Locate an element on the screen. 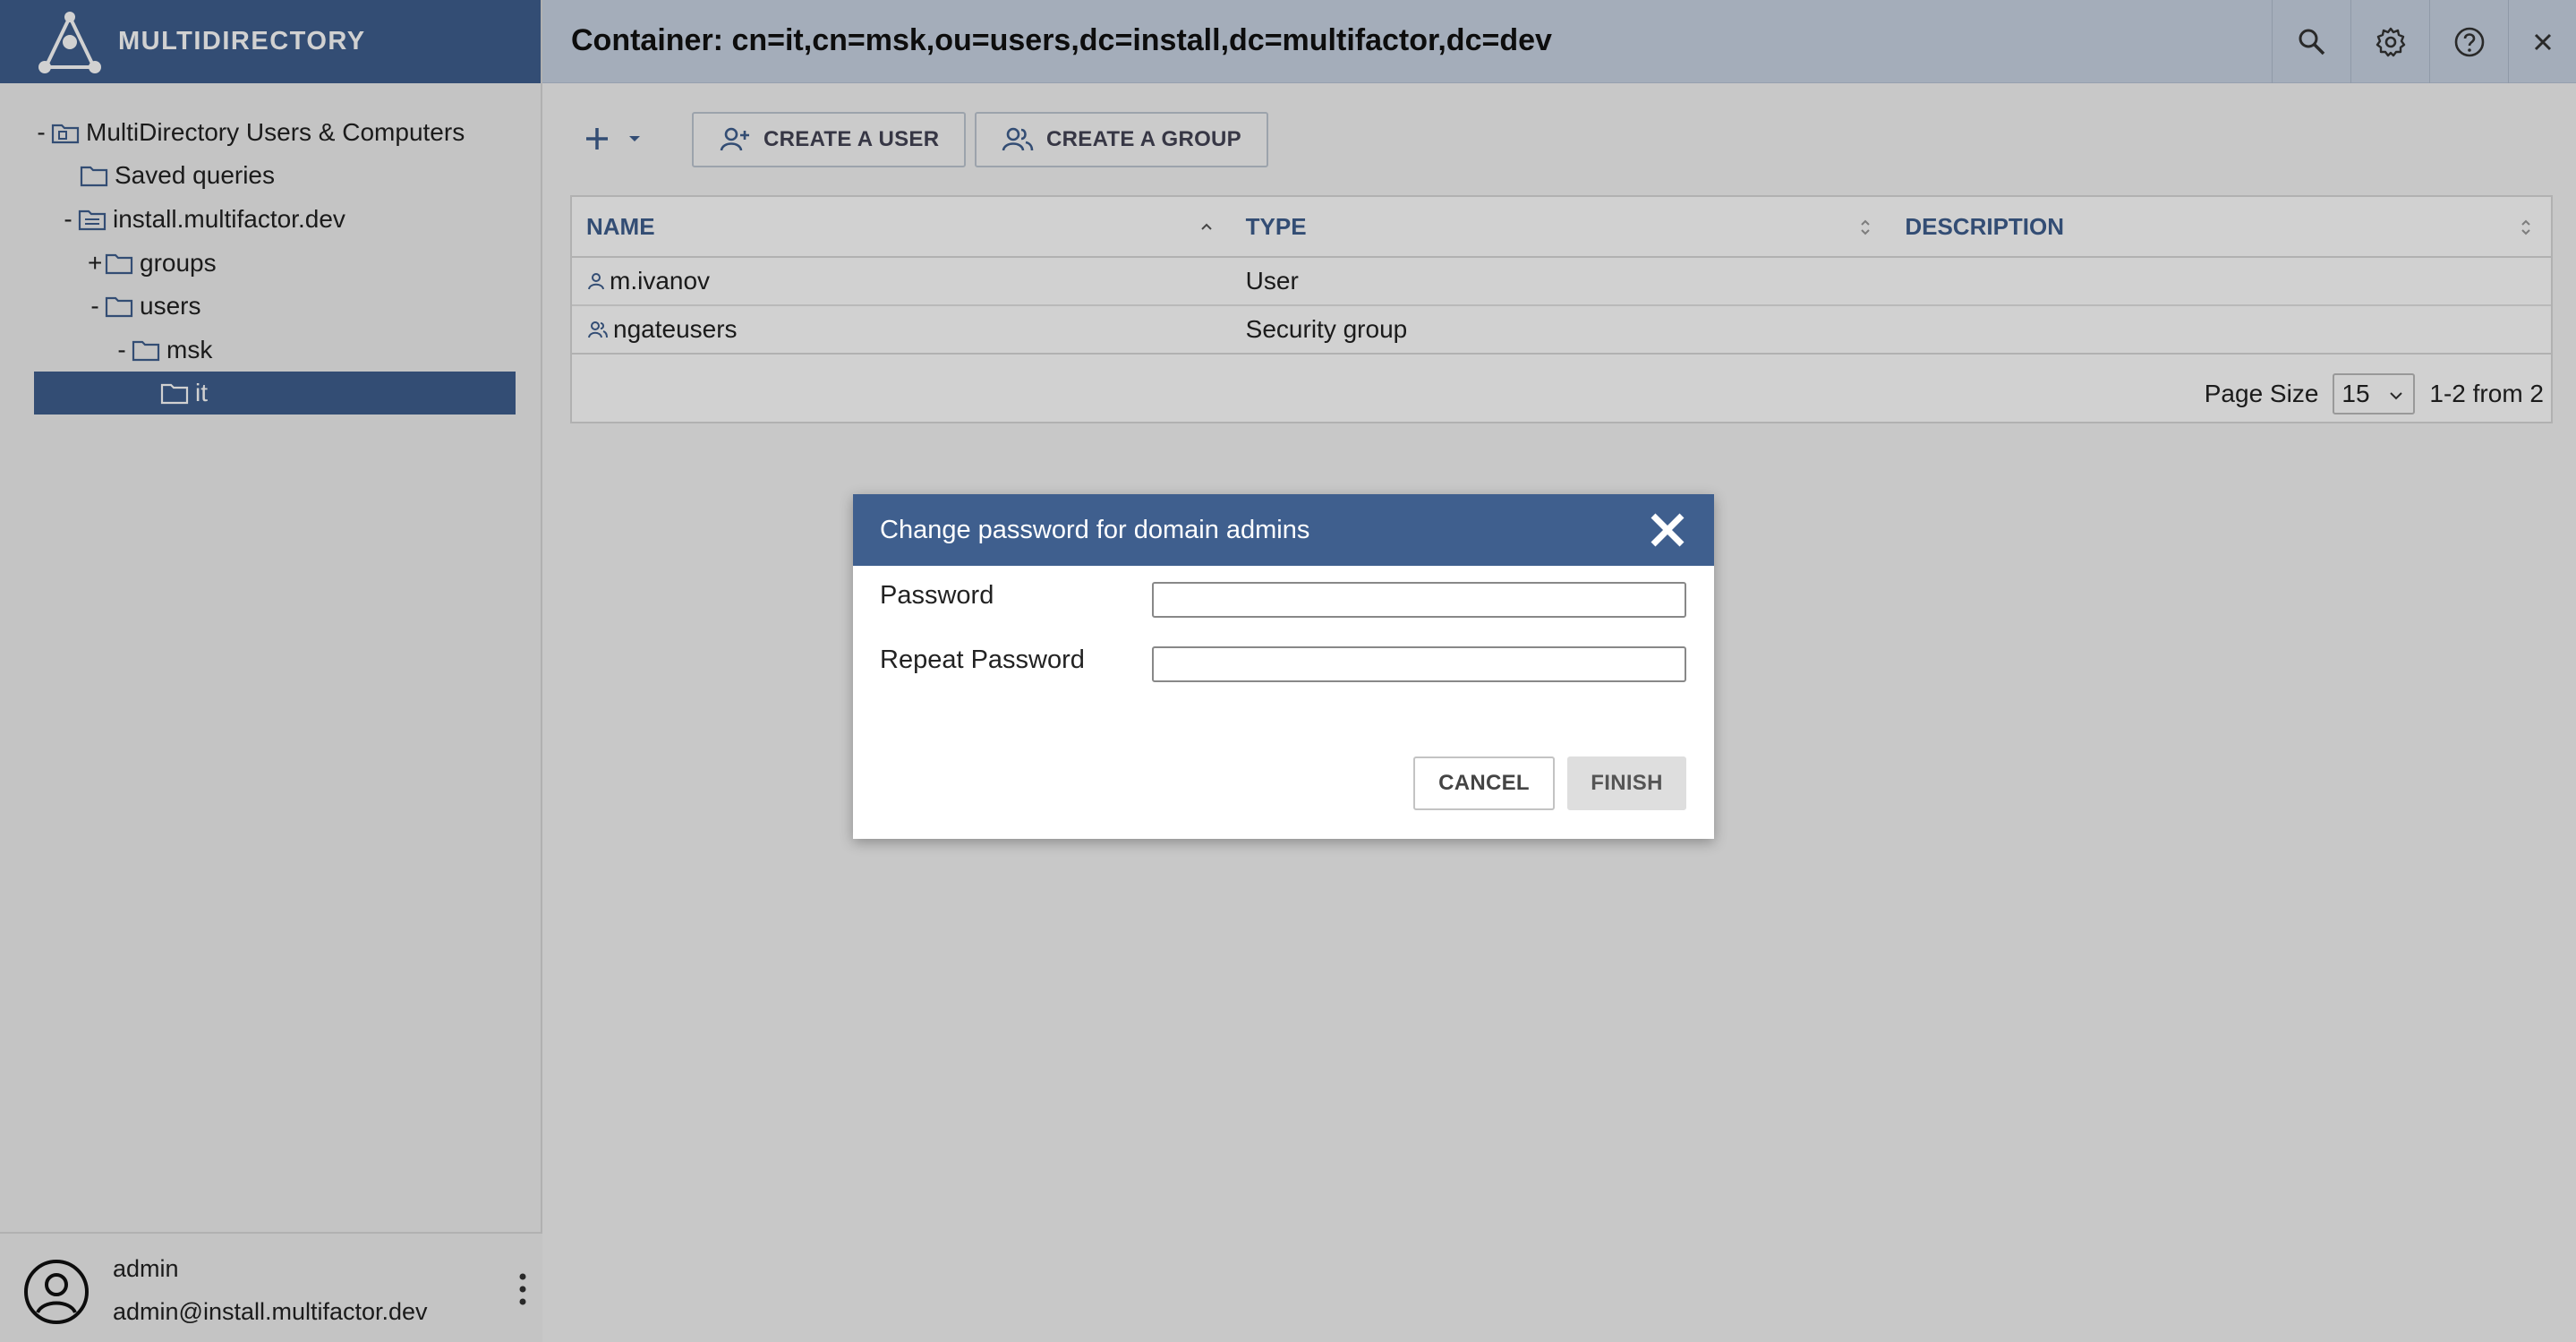 This screenshot has height=1342, width=2576. dialog-header: Change password for domain admins is located at coordinates (1283, 530).